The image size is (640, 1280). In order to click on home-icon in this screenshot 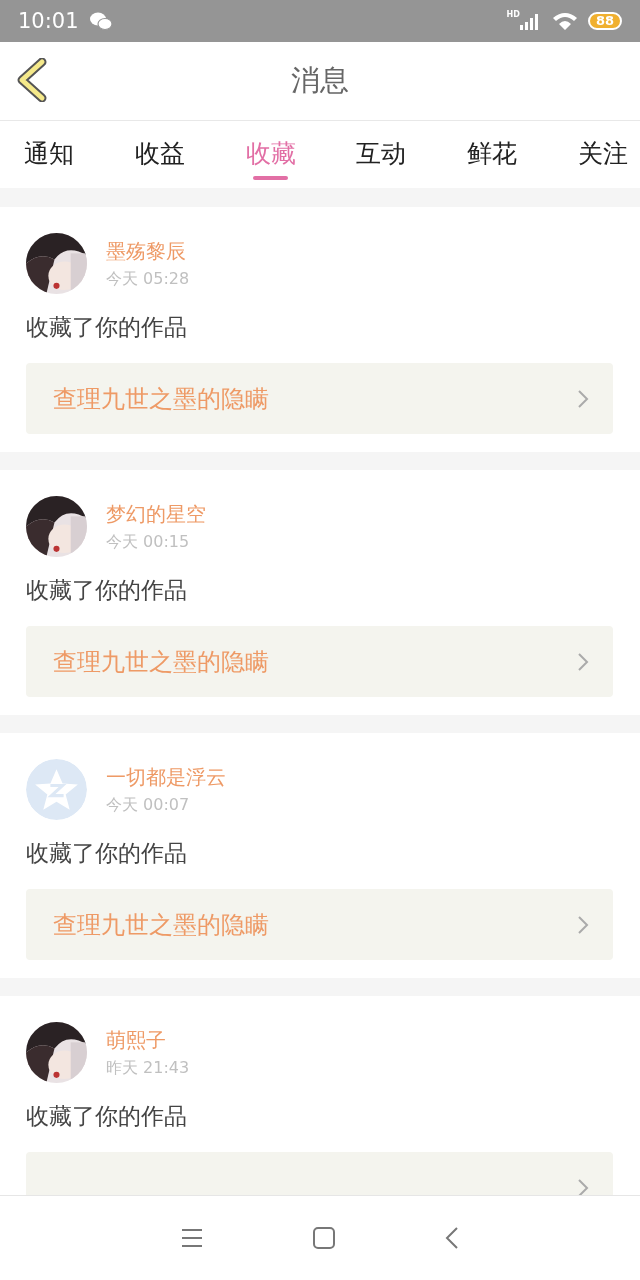, I will do `click(324, 1238)`.